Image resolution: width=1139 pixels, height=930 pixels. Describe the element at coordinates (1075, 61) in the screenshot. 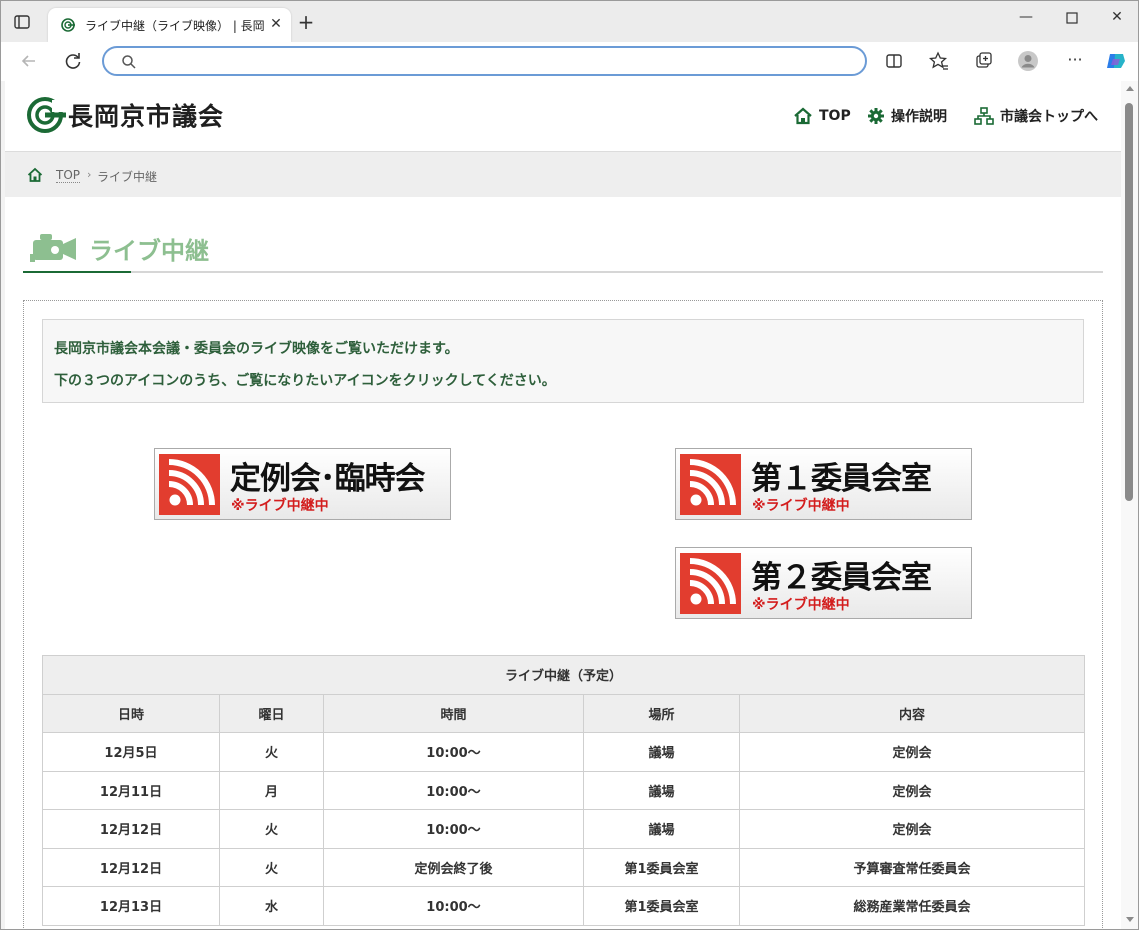

I see `more-options-icon: ···` at that location.